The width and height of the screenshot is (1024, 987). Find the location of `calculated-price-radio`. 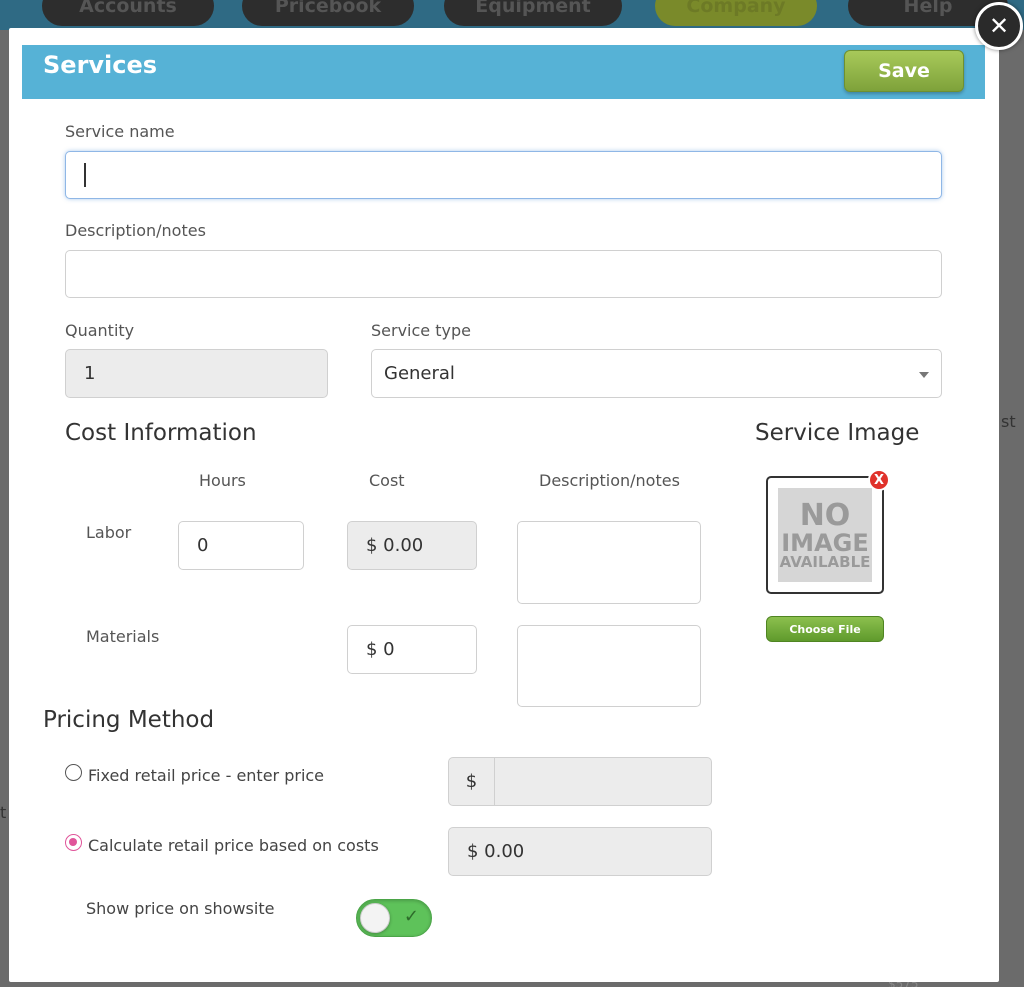

calculated-price-radio is located at coordinates (73, 842).